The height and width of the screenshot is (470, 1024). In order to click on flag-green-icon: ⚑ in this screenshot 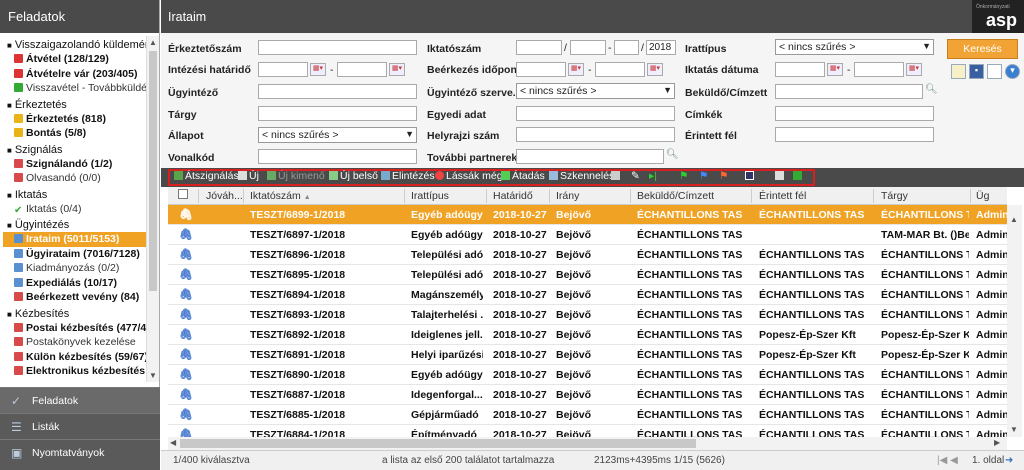, I will do `click(683, 176)`.